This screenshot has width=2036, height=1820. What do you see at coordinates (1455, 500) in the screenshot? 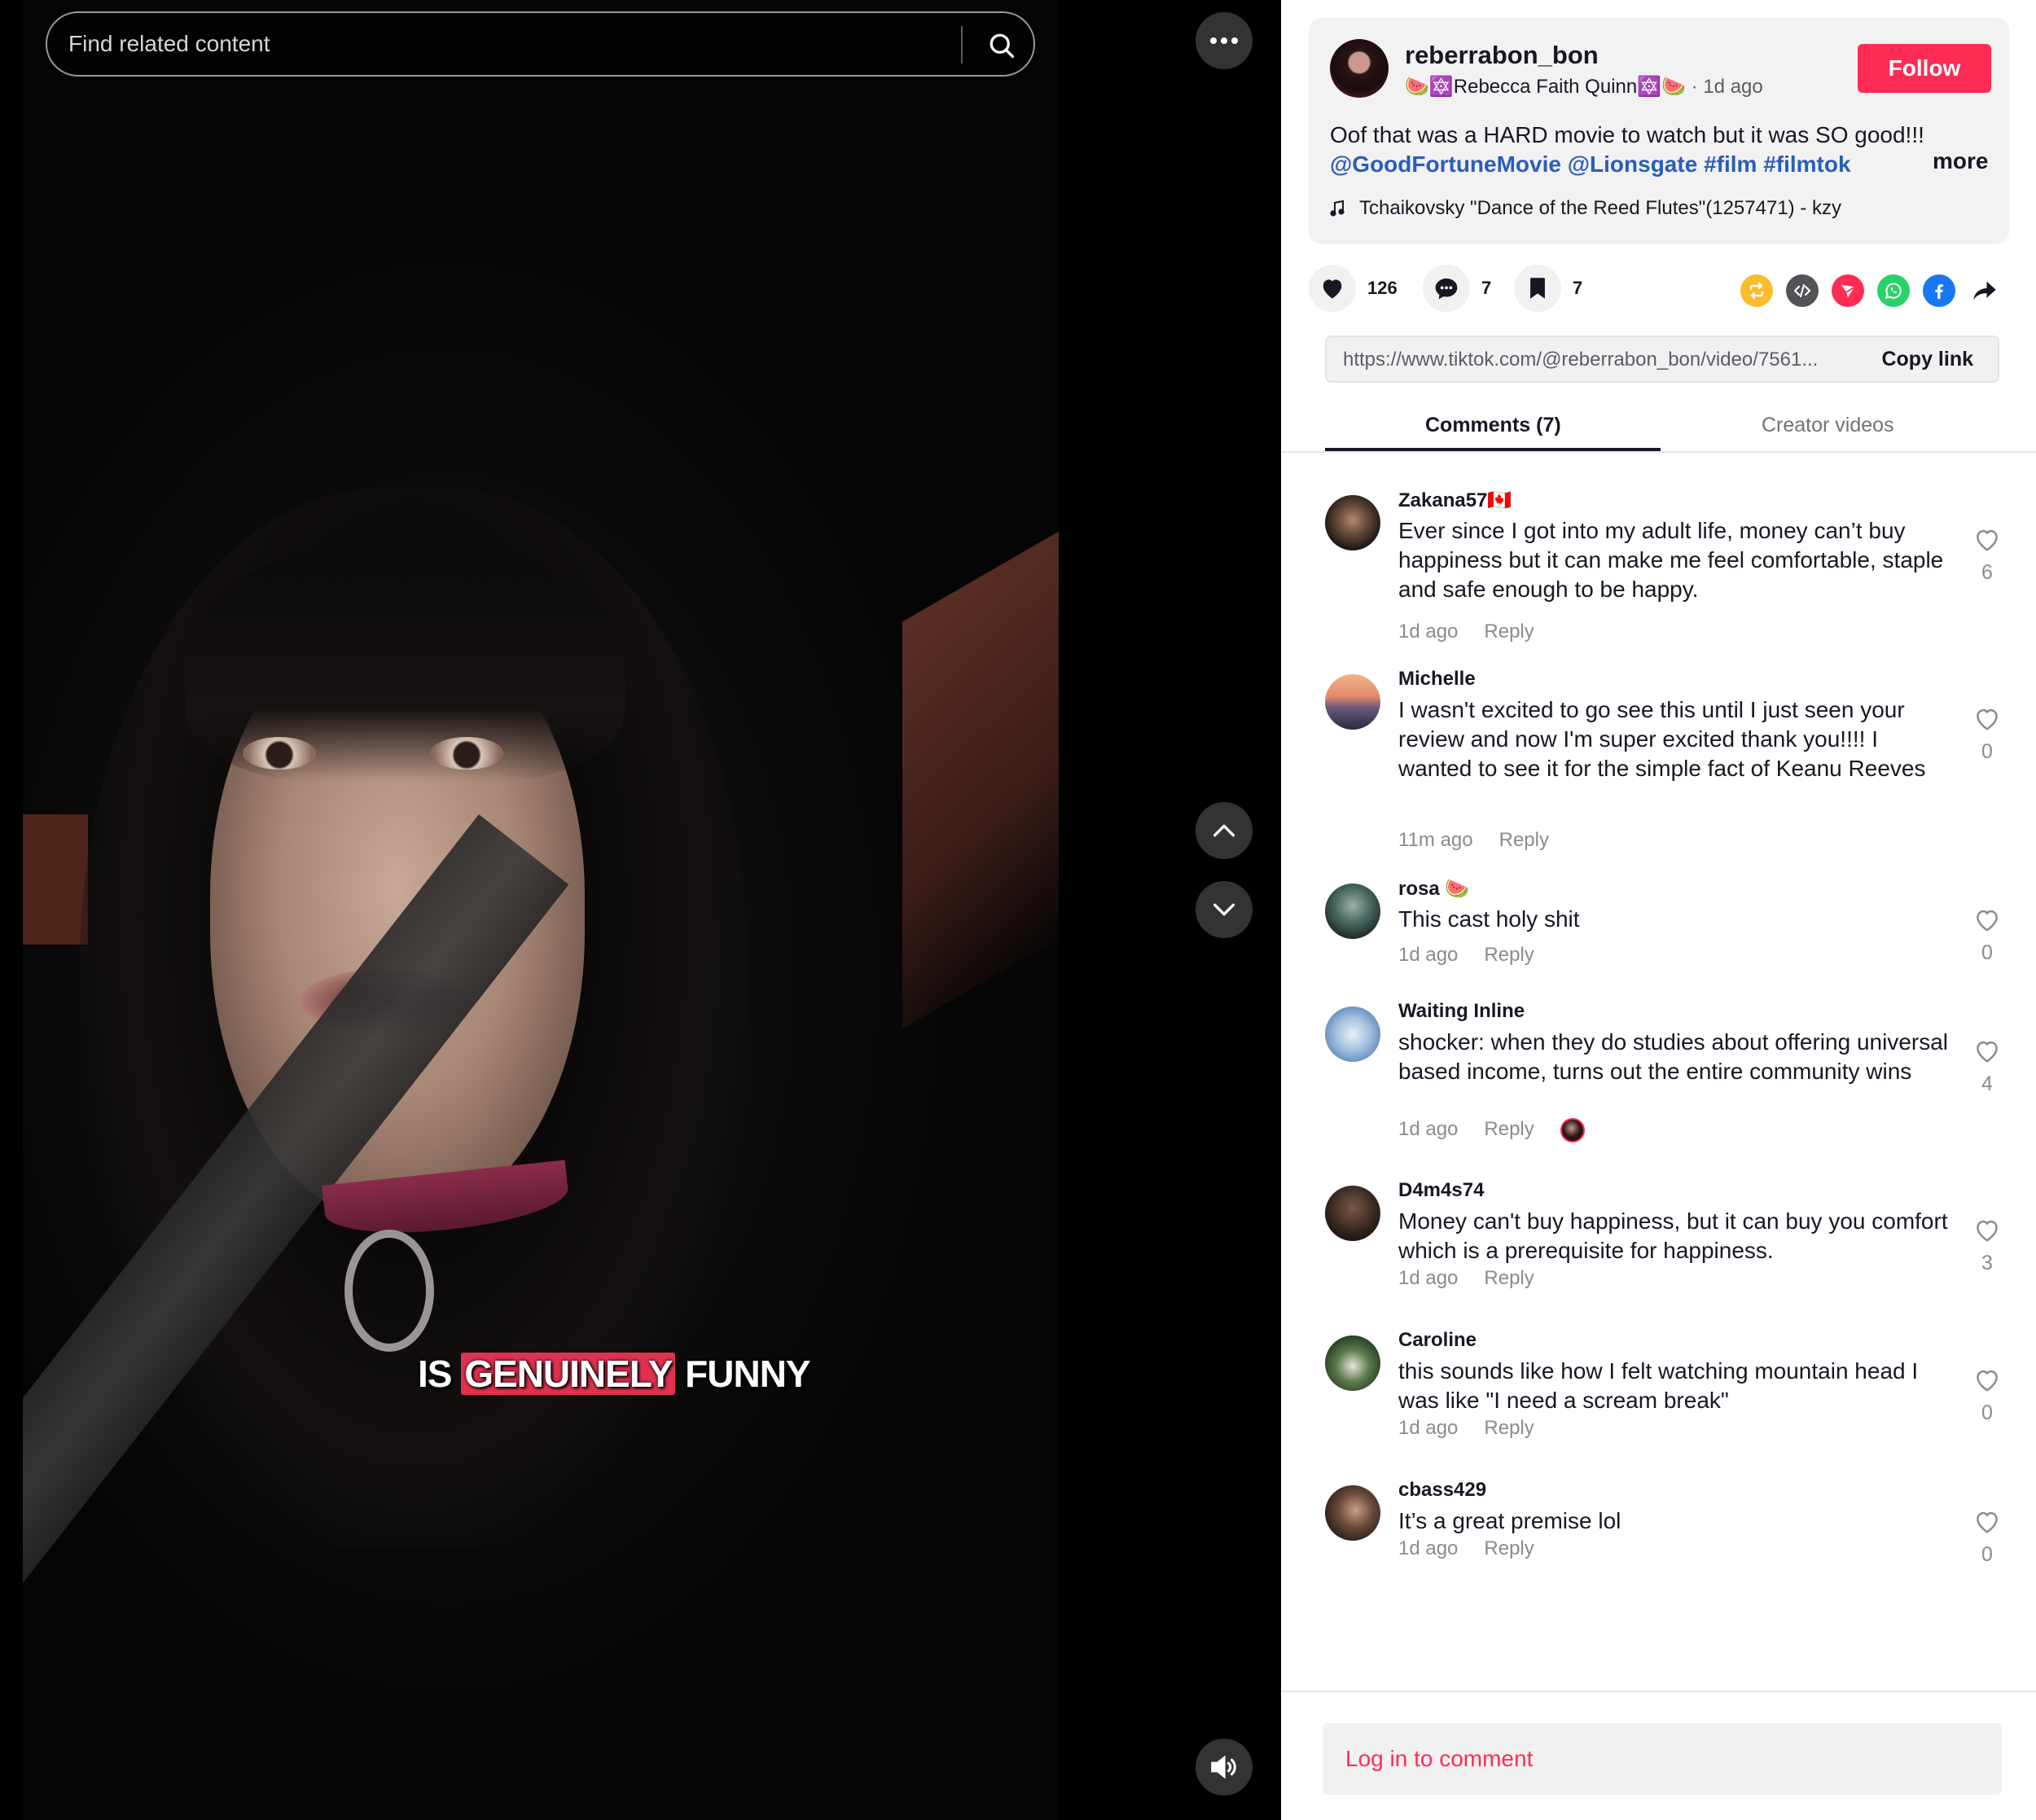
I see `commenter-username: Zakana57🇨🇦` at bounding box center [1455, 500].